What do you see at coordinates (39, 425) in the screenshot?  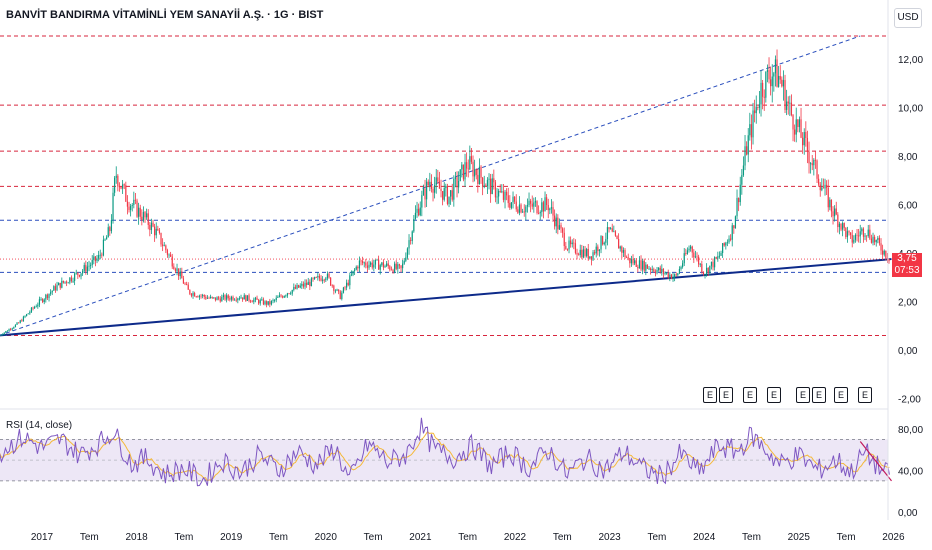 I see `rsi-indicator-label: RSI (14, close)` at bounding box center [39, 425].